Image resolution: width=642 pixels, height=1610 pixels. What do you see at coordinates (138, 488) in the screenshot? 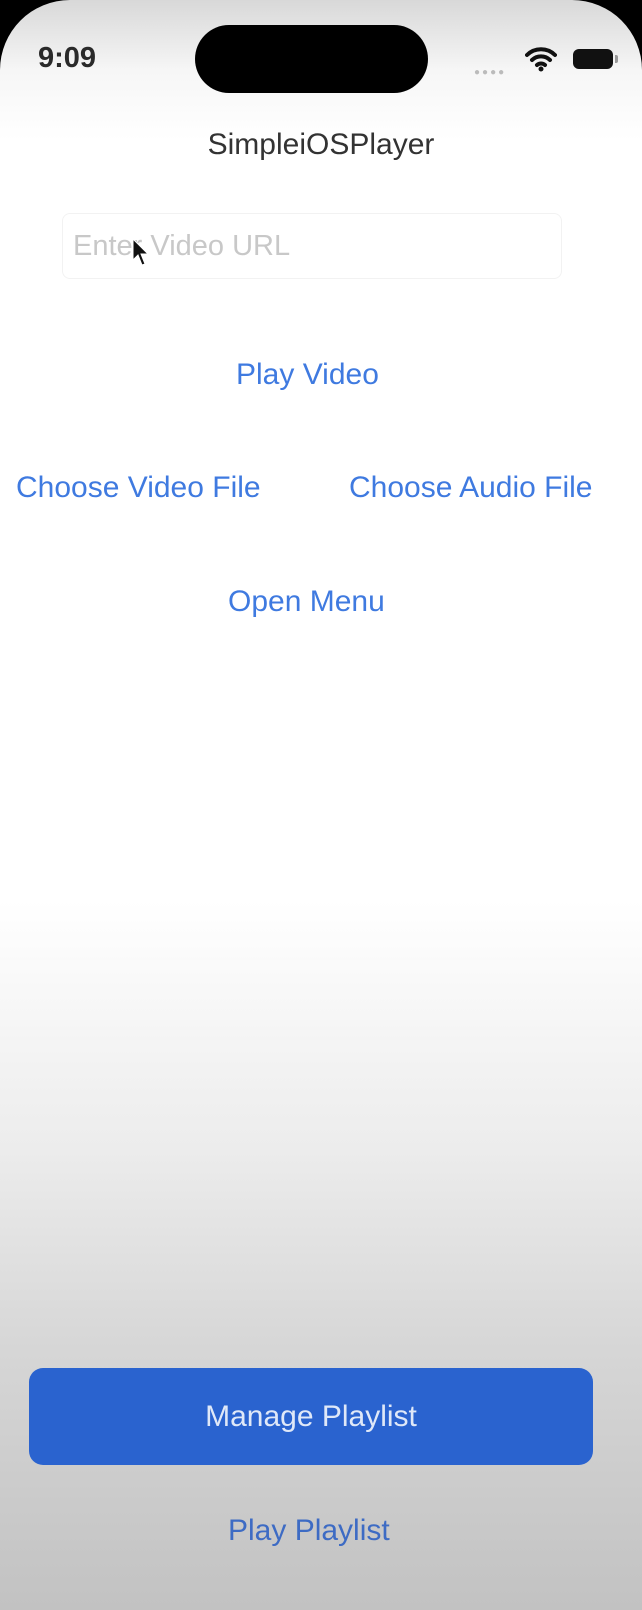
I see `choose-video-file-button: Choose Video File` at bounding box center [138, 488].